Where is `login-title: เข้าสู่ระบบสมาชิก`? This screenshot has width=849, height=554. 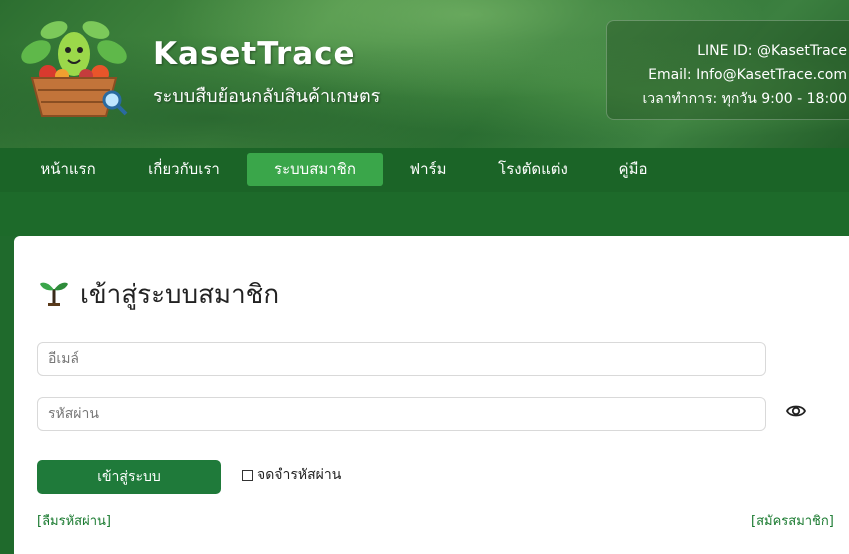
login-title: เข้าสู่ระบบสมาชิก is located at coordinates (179, 294).